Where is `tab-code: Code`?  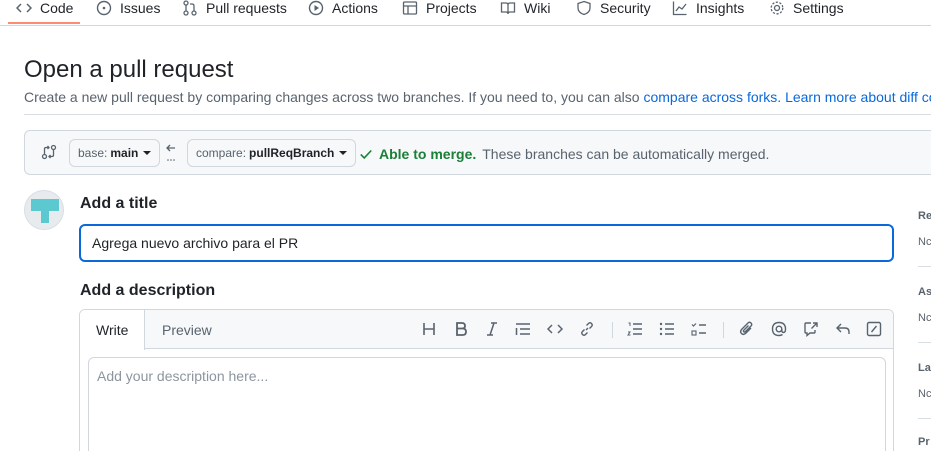 tab-code: Code is located at coordinates (44, 10).